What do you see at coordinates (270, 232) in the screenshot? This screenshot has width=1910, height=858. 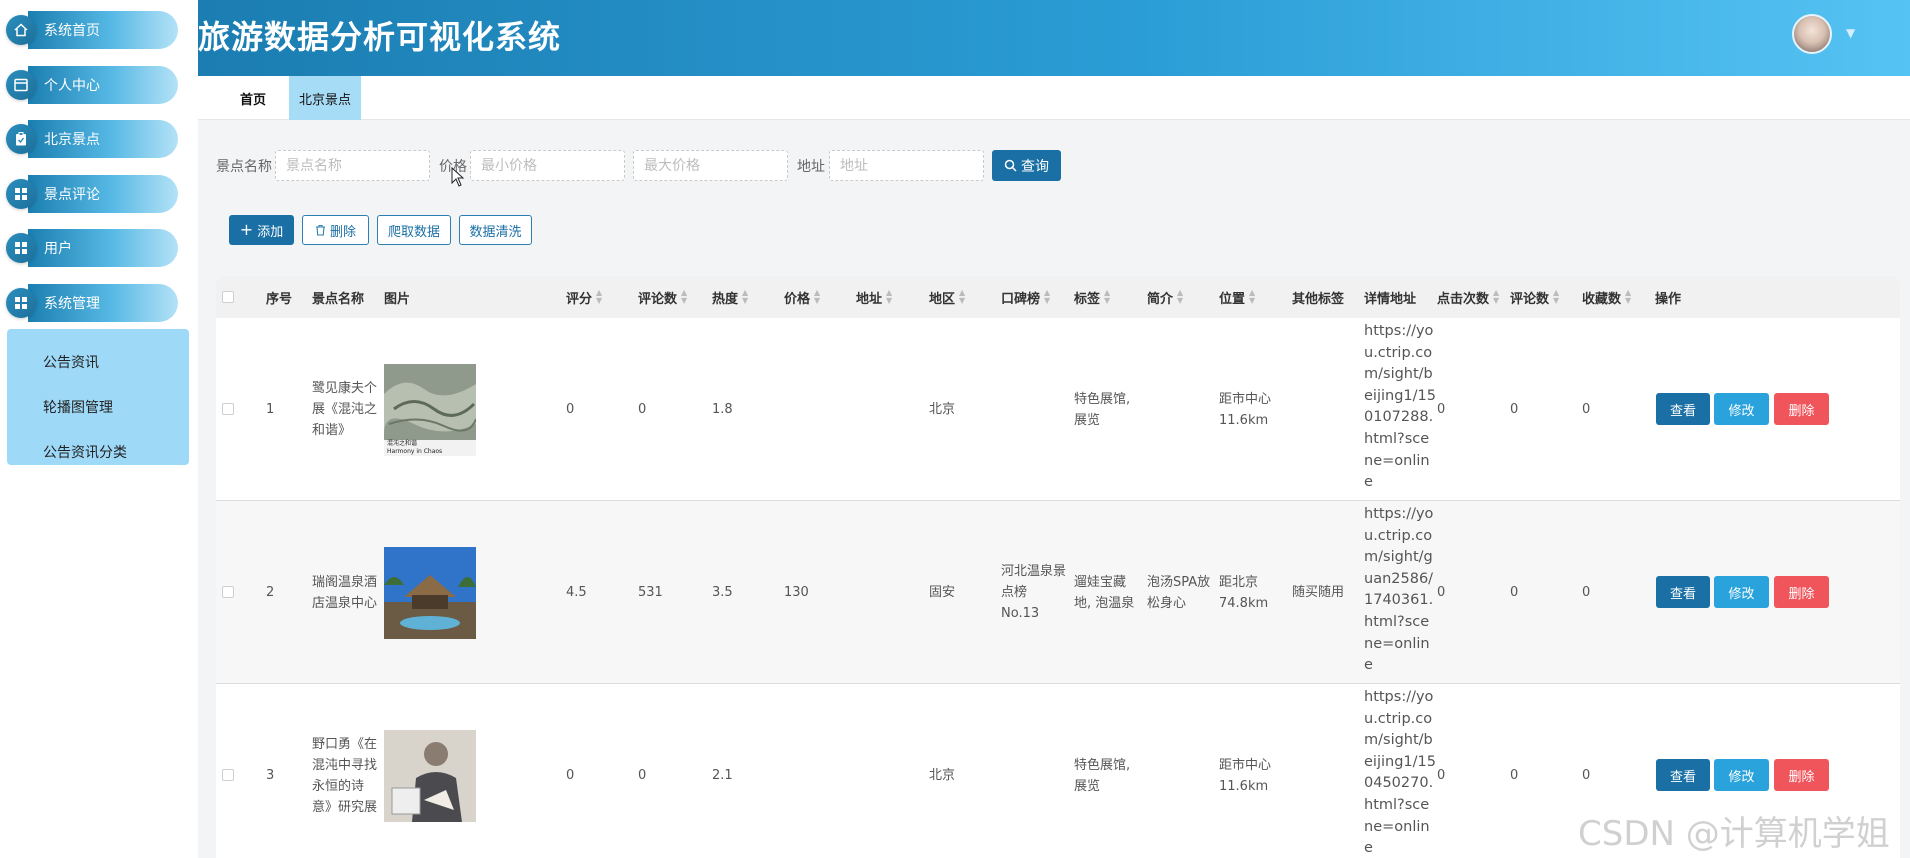 I see `add-label: 添加` at bounding box center [270, 232].